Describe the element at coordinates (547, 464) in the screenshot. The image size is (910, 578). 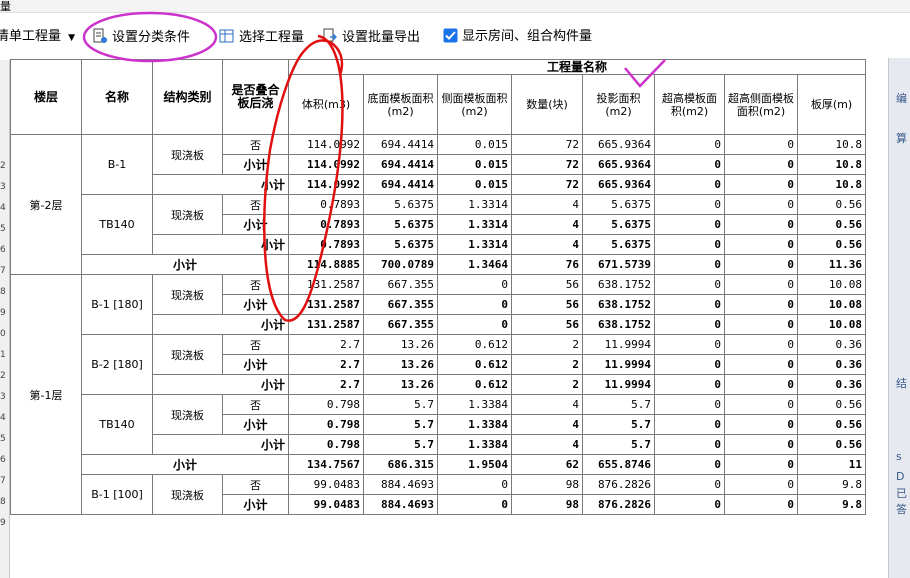
I see `value-cell: 62` at that location.